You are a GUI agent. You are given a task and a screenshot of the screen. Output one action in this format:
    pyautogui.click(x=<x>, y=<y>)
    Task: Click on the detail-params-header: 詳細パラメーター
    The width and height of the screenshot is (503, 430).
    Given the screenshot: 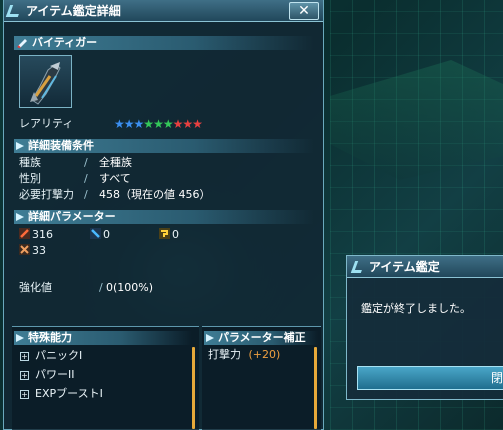 What is the action you would take?
    pyautogui.click(x=164, y=217)
    